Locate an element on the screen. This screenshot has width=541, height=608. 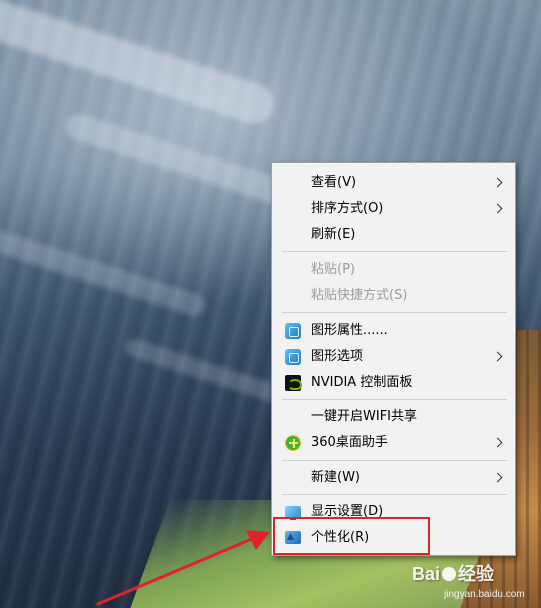
menu-item-label: 图形选项 is located at coordinates (337, 356).